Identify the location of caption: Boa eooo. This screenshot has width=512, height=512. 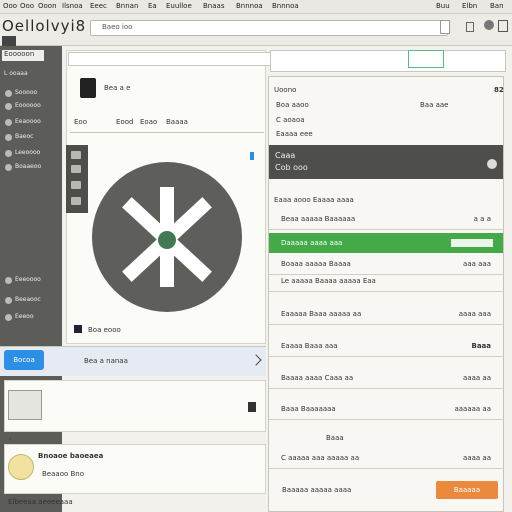
(104, 330).